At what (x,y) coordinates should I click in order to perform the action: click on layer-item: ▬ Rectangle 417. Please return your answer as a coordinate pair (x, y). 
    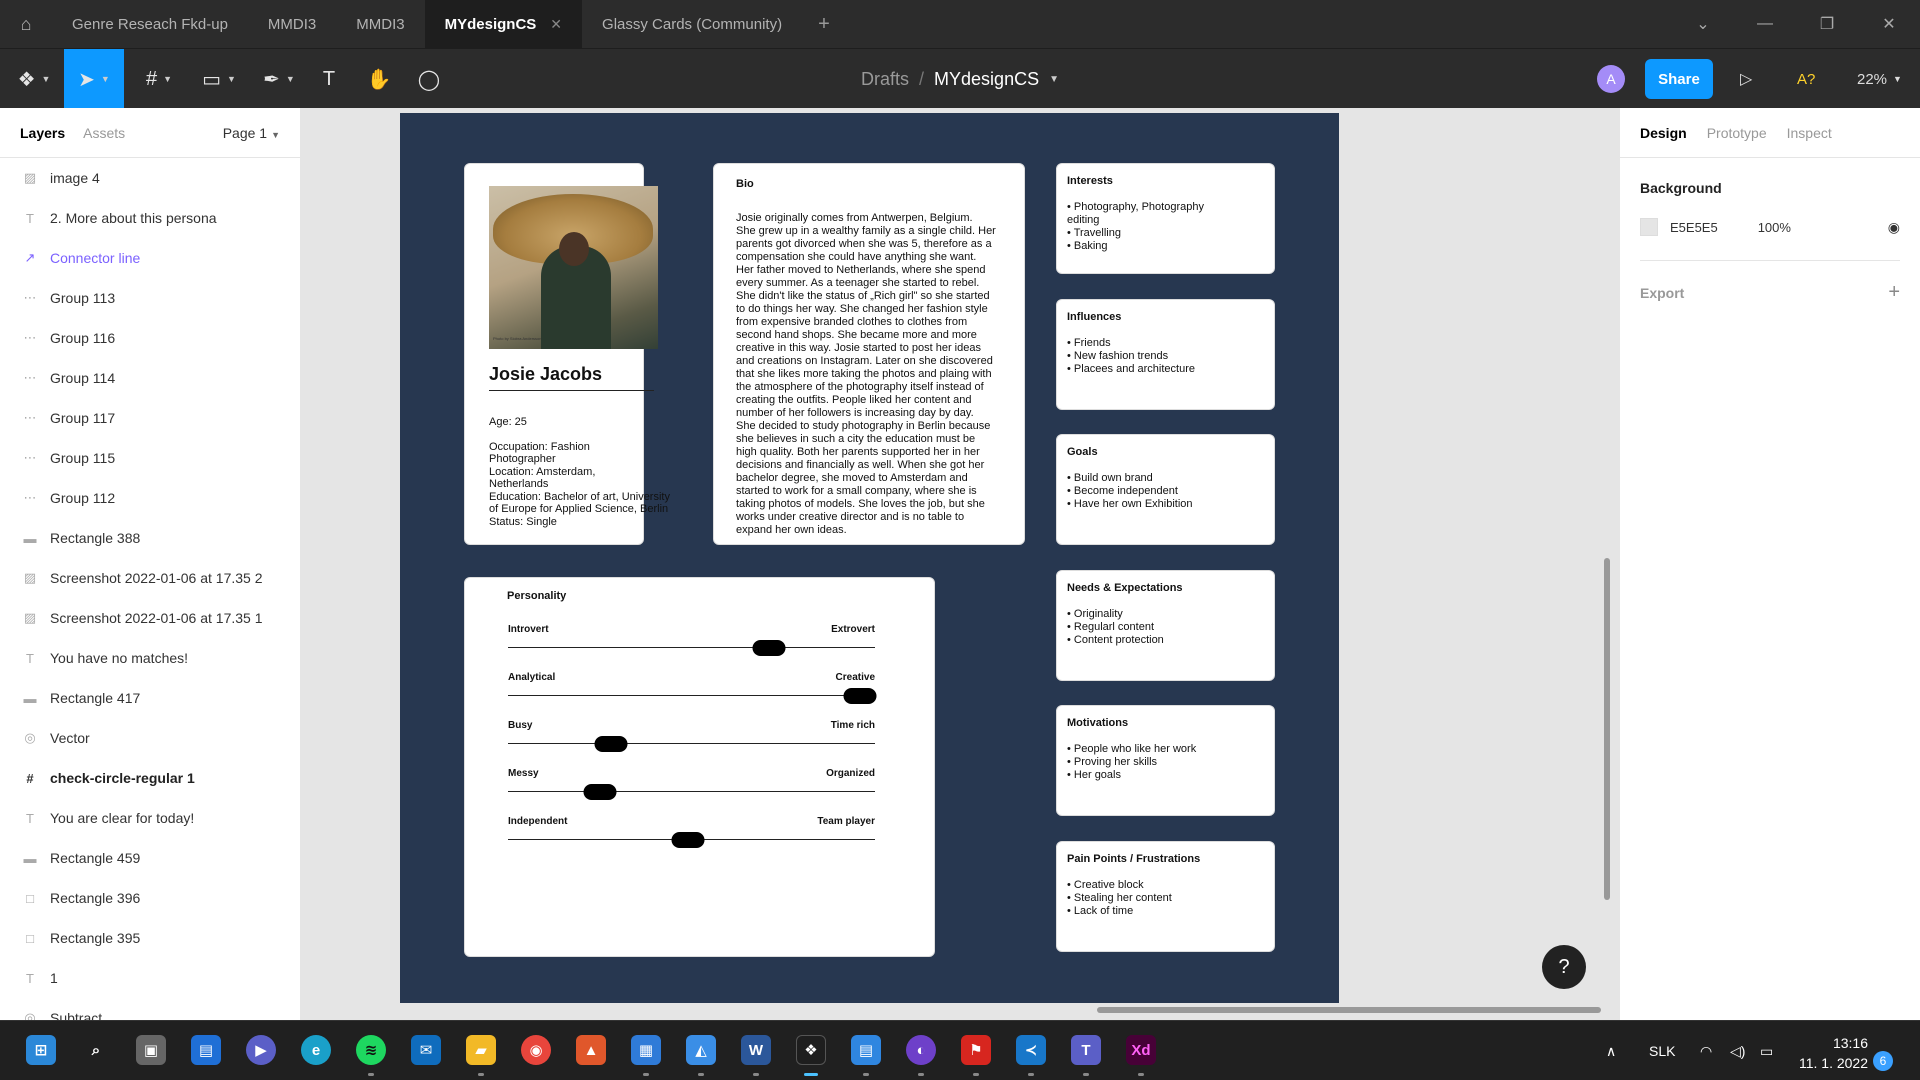
    Looking at the image, I should click on (150, 698).